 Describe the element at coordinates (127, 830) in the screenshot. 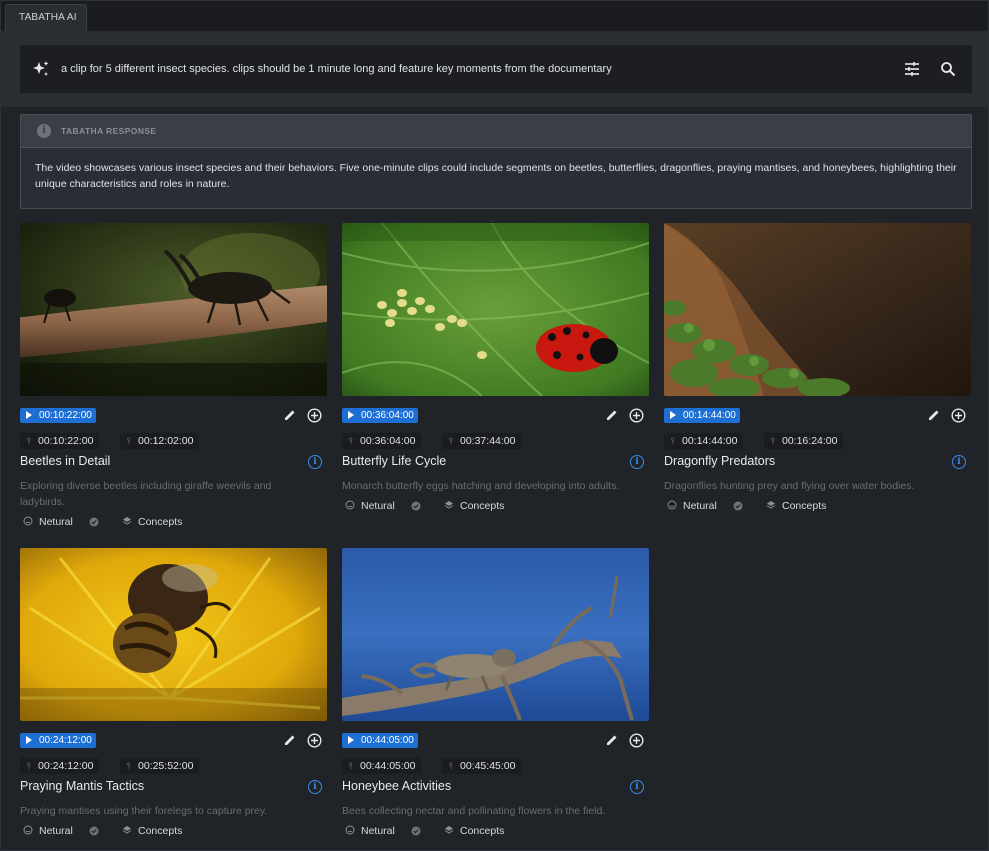

I see `layers-icon` at that location.